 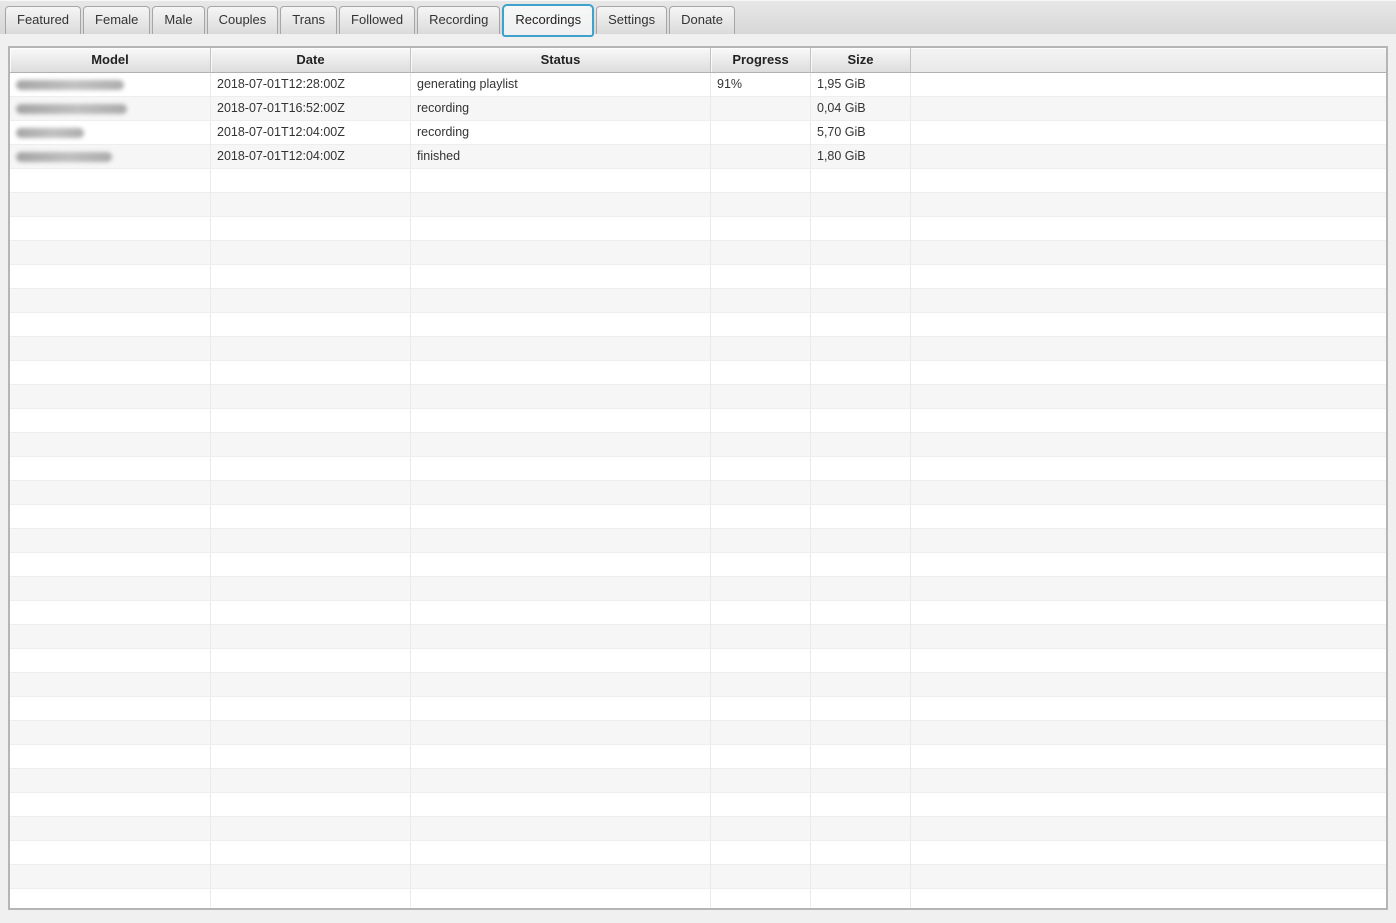 I want to click on tab-recording: Recording, so click(x=459, y=20).